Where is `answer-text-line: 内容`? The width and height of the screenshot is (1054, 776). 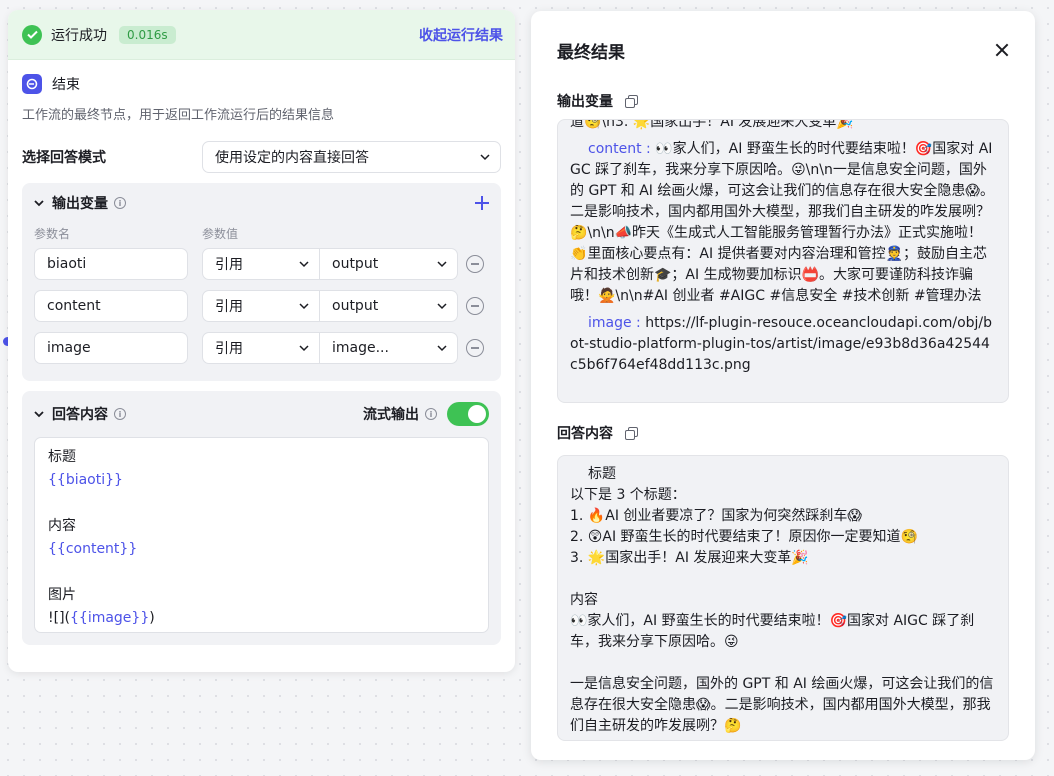
answer-text-line: 内容 is located at coordinates (584, 600).